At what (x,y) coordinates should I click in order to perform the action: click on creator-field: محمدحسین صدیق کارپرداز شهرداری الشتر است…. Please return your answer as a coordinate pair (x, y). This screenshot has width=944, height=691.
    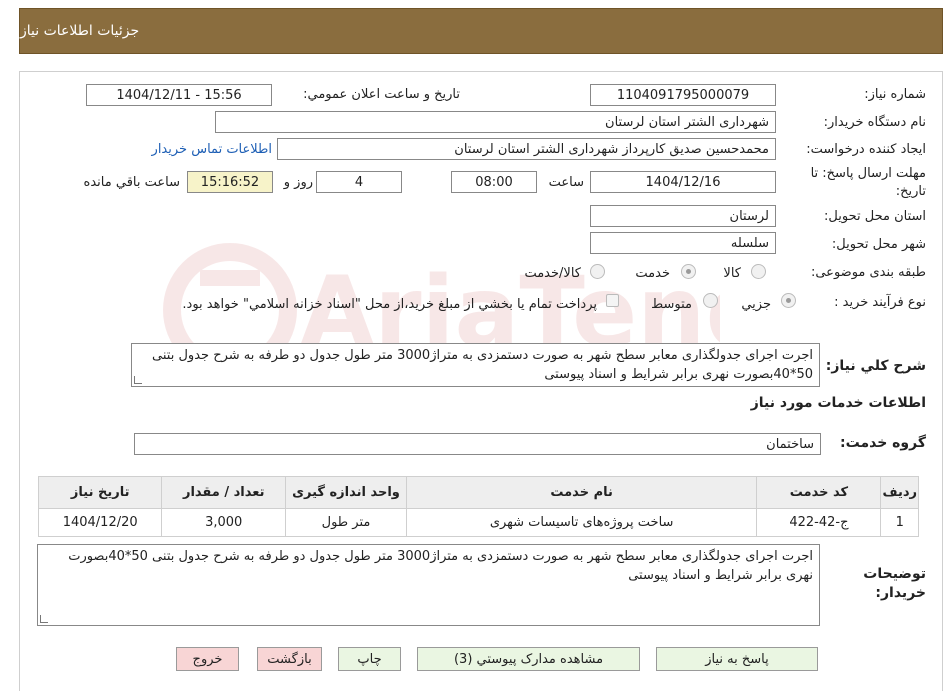
    Looking at the image, I should click on (526, 149).